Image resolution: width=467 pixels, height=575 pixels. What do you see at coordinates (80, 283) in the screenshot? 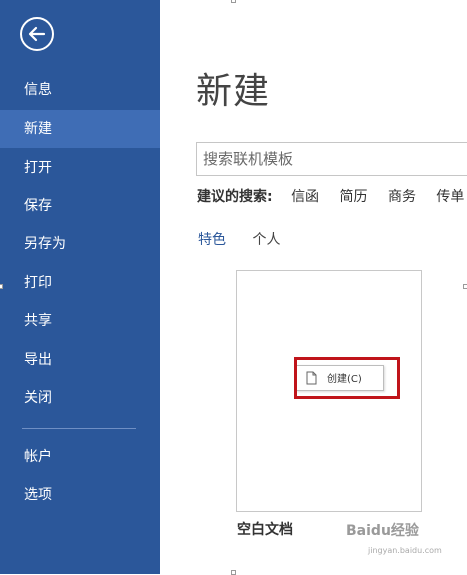
I see `nav-item-print: 打印` at bounding box center [80, 283].